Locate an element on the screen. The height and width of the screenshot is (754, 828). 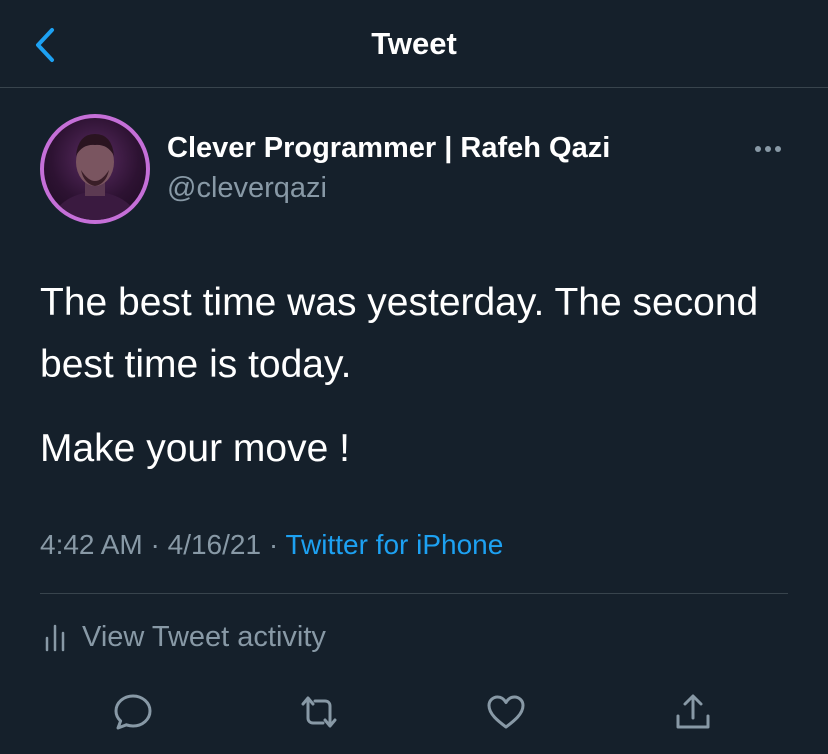
avatar is located at coordinates (95, 169).